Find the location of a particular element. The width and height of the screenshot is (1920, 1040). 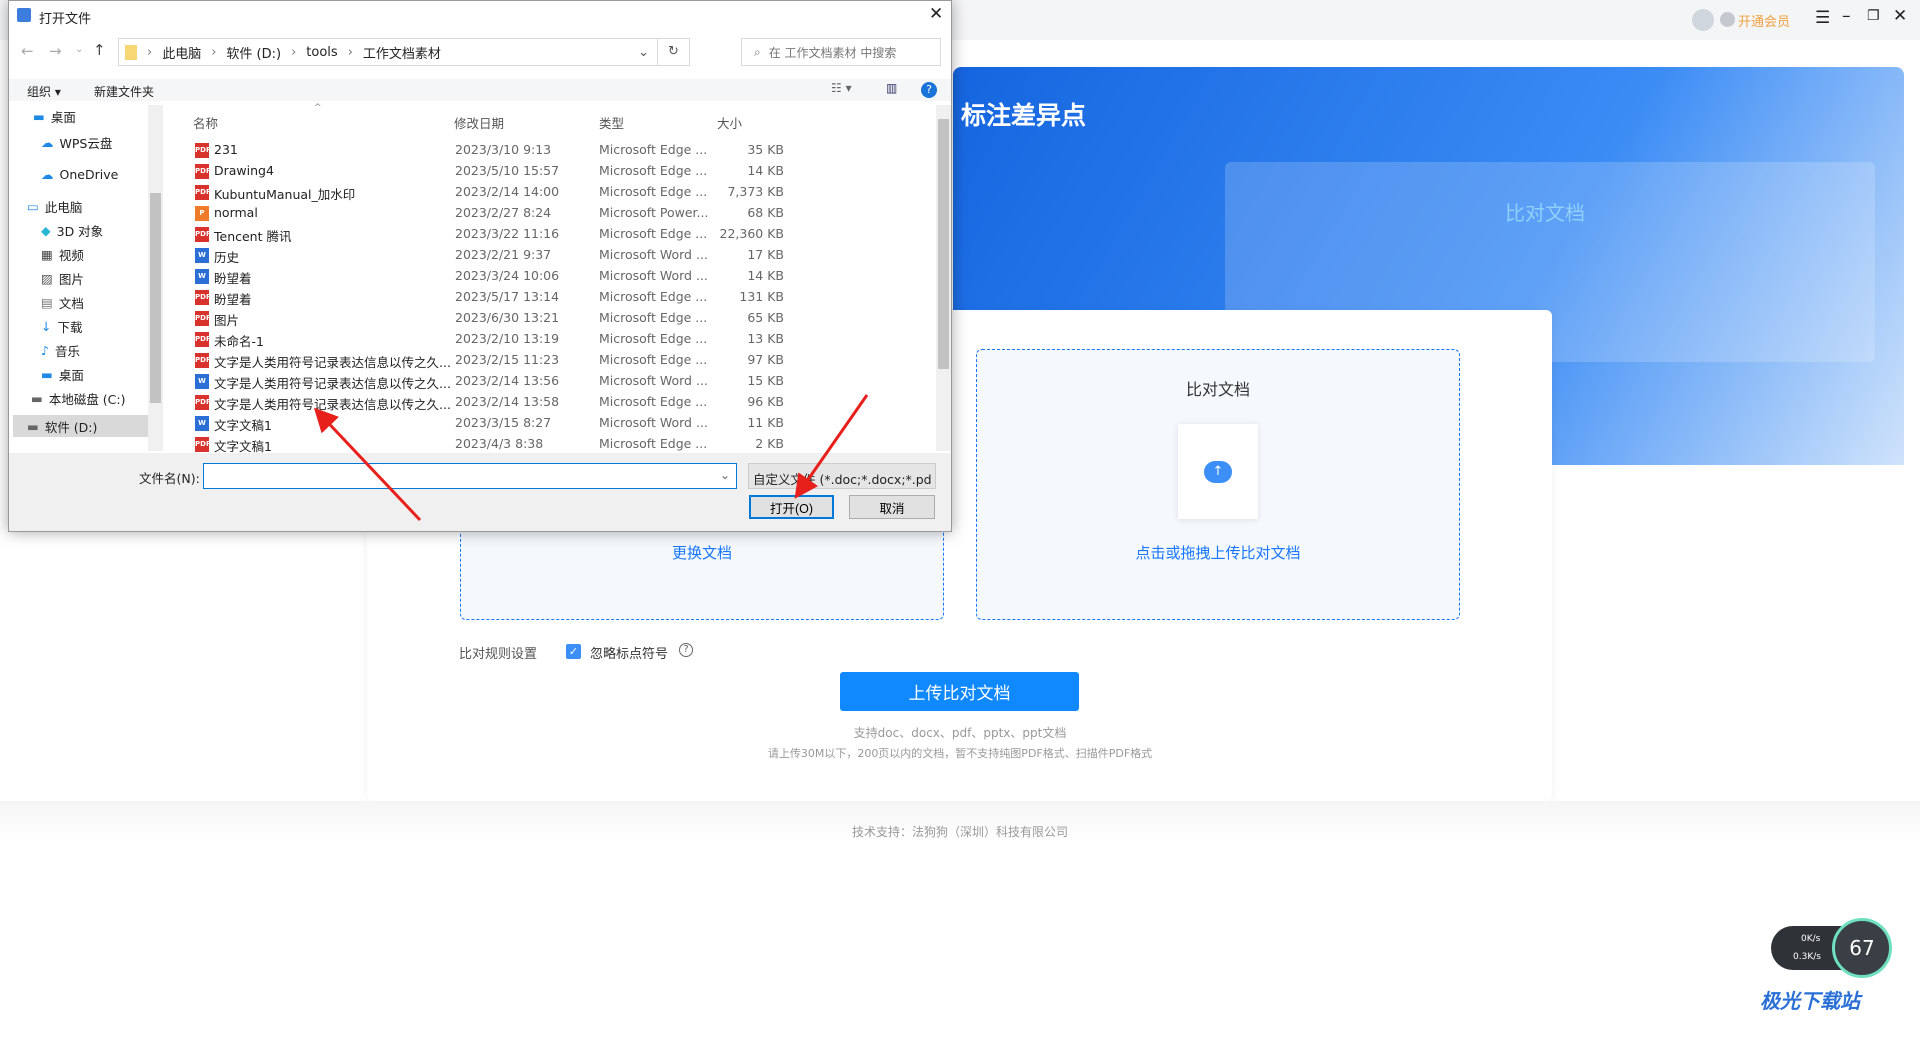

annotation-arrows is located at coordinates (591, 458).